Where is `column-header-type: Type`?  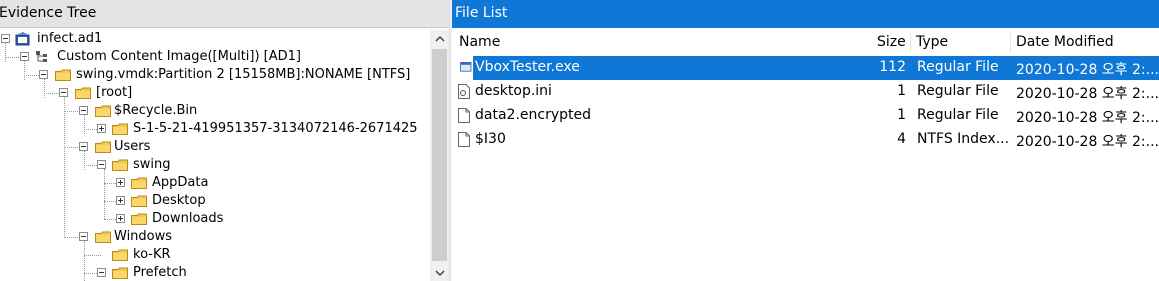
column-header-type: Type is located at coordinates (932, 42).